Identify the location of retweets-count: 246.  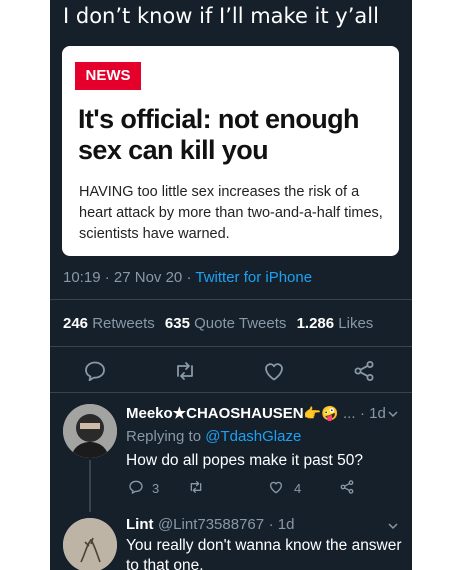
(76, 323).